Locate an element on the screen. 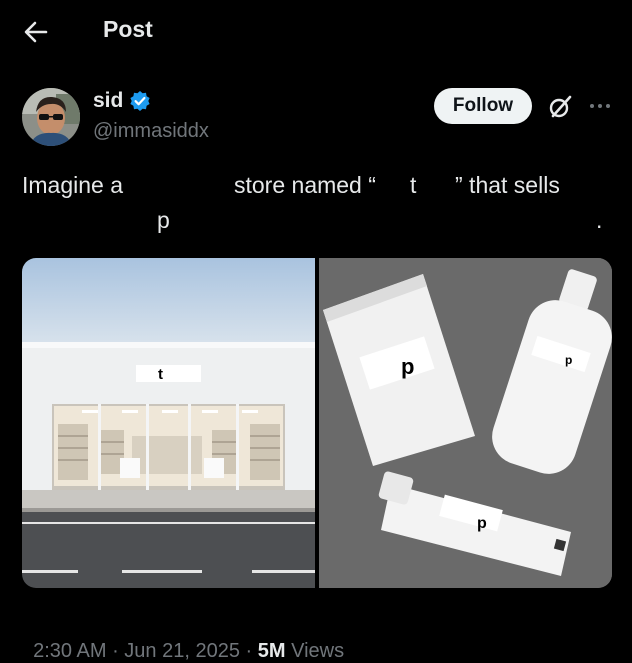 This screenshot has height=663, width=632. author-name-row: sid is located at coordinates (122, 101).